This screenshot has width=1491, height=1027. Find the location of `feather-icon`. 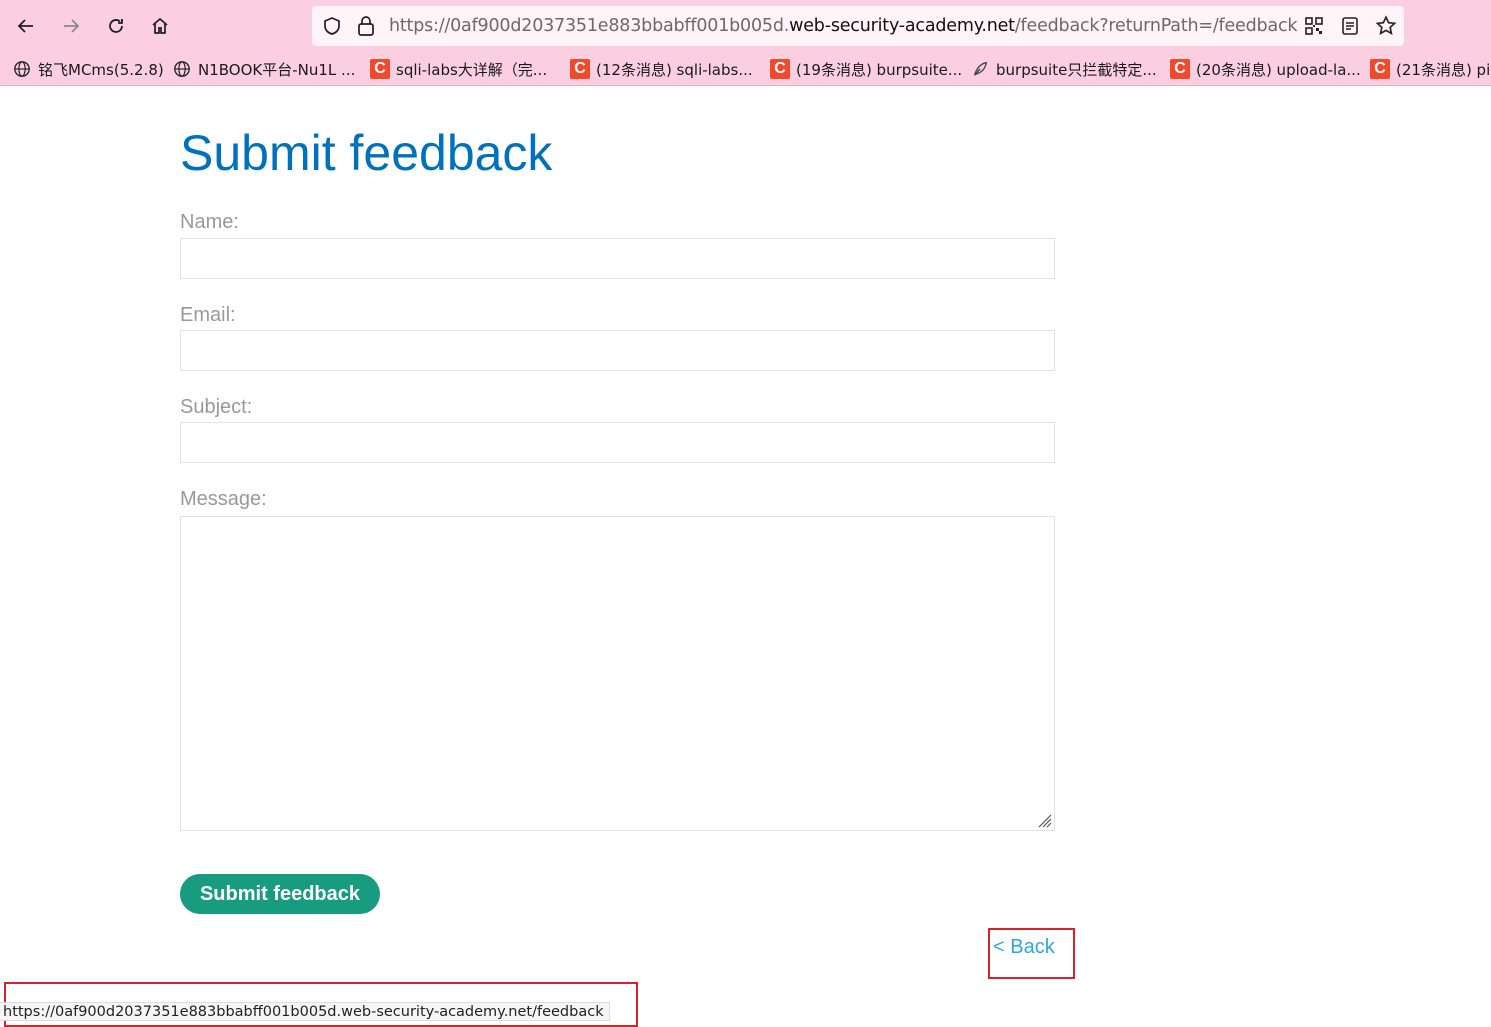

feather-icon is located at coordinates (980, 69).